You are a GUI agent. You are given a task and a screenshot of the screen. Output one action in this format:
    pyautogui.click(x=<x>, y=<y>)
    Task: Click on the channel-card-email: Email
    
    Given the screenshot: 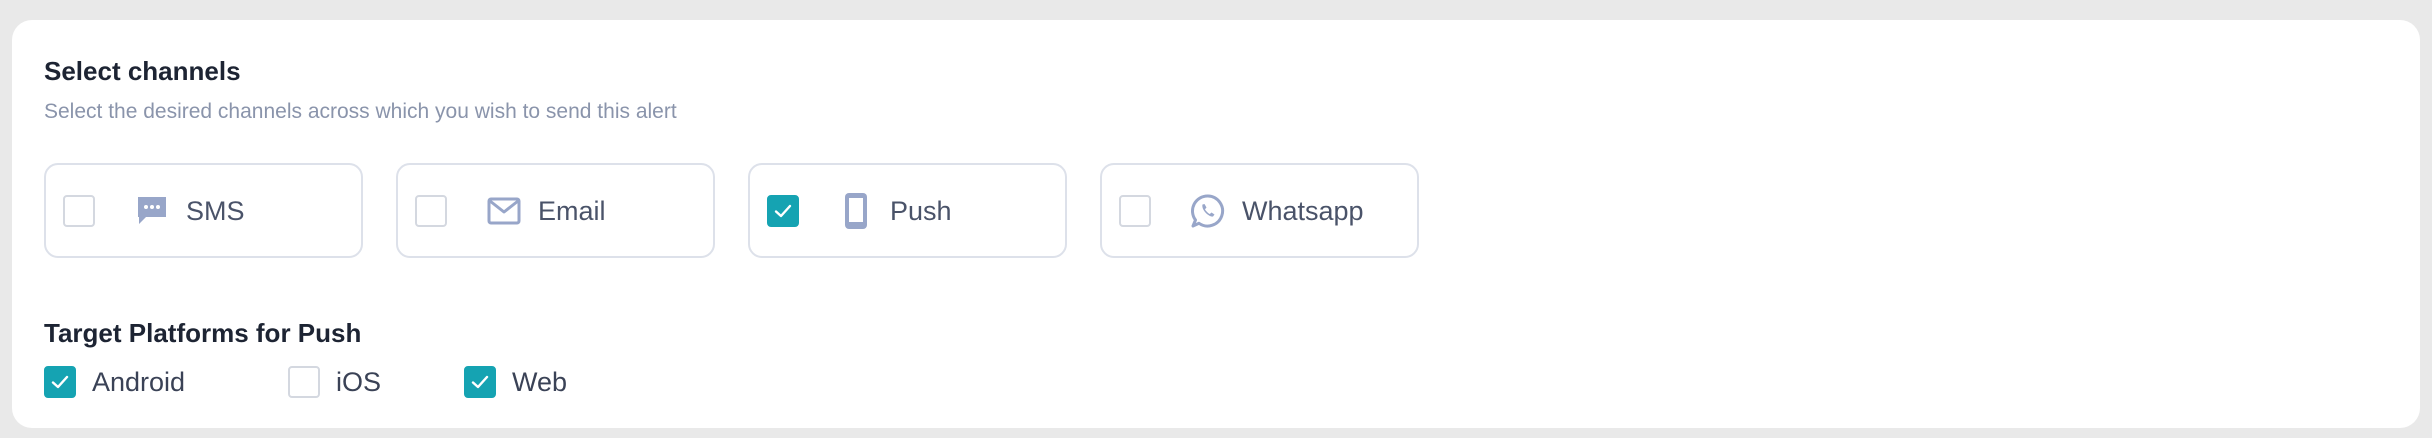 What is the action you would take?
    pyautogui.click(x=555, y=210)
    